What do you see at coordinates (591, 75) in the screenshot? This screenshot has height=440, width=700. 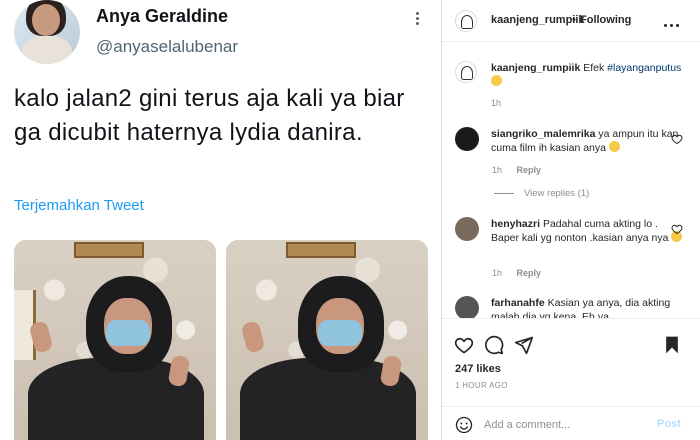 I see `caption: kaanjeng_rumpiik Efek #layanganputus` at bounding box center [591, 75].